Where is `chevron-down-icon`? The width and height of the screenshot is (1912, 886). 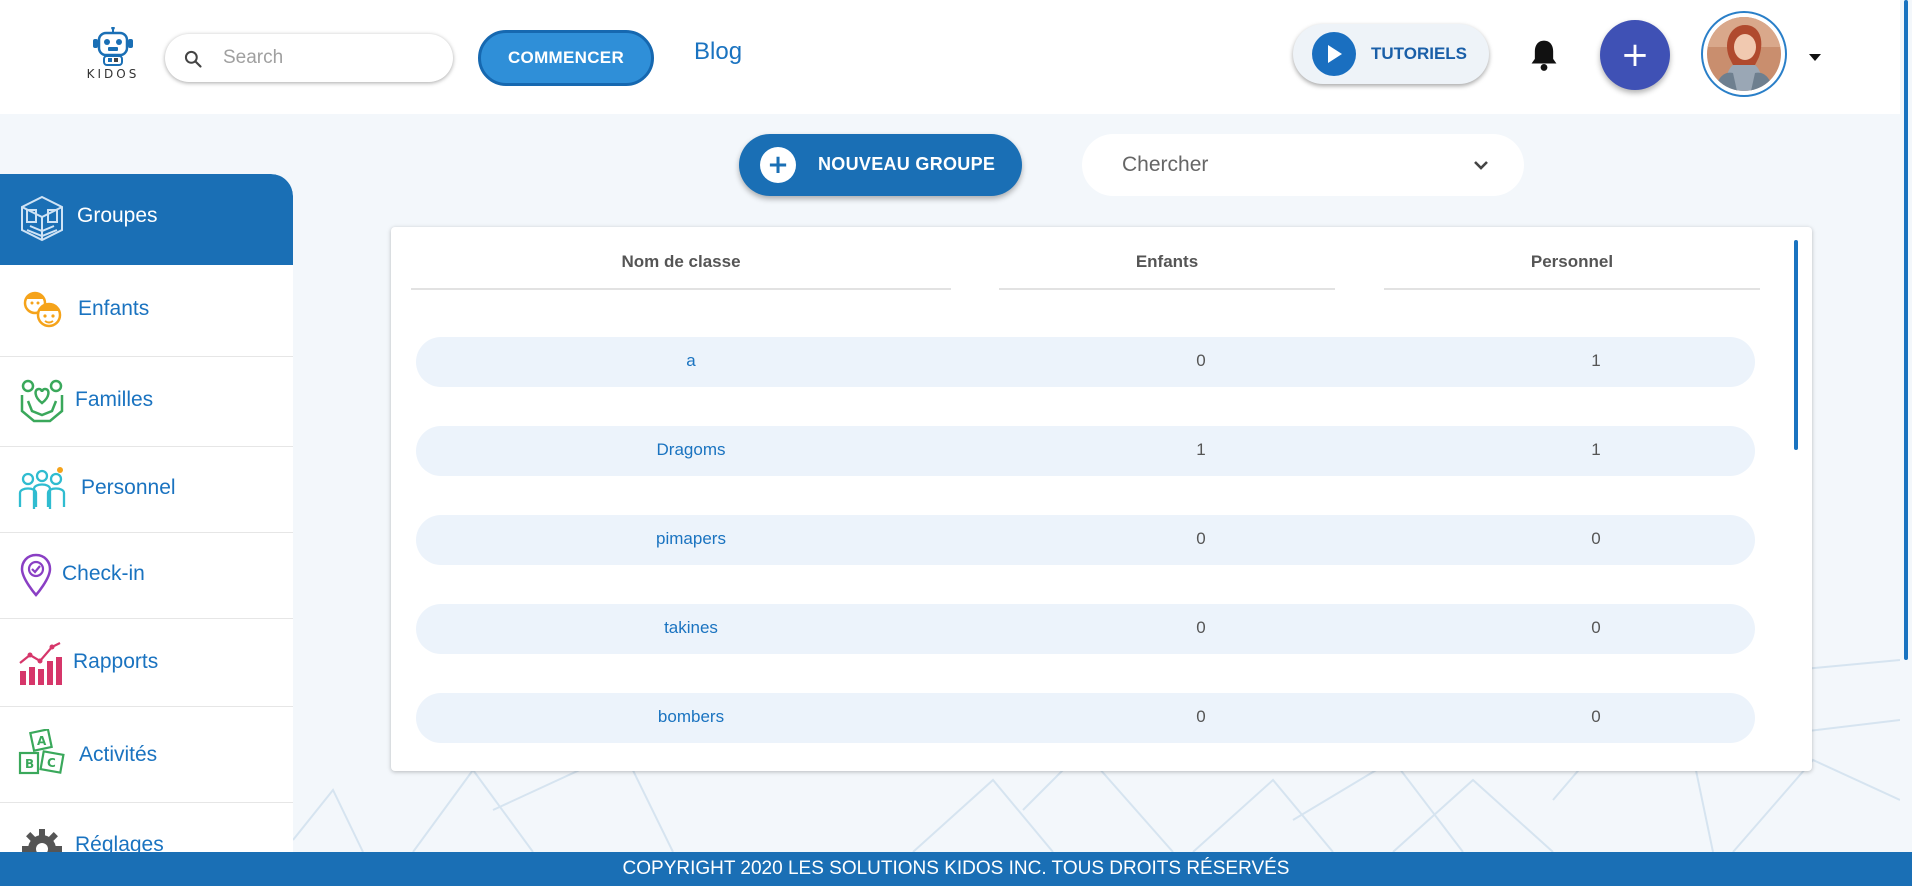 chevron-down-icon is located at coordinates (1481, 165).